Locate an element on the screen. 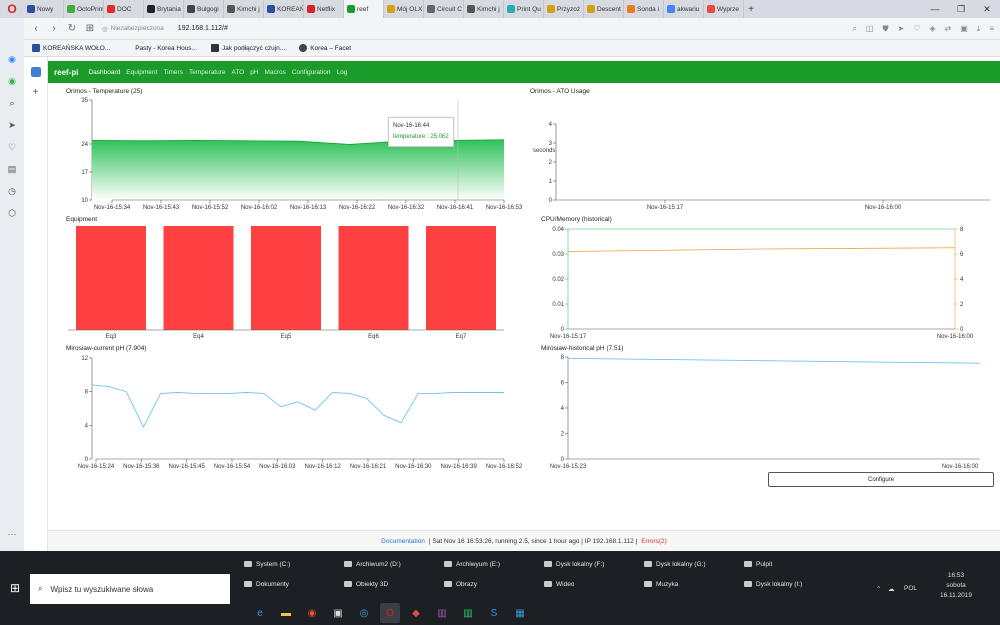 The width and height of the screenshot is (1000, 625). cpu-y2-tick-label: 8 is located at coordinates (962, 230).